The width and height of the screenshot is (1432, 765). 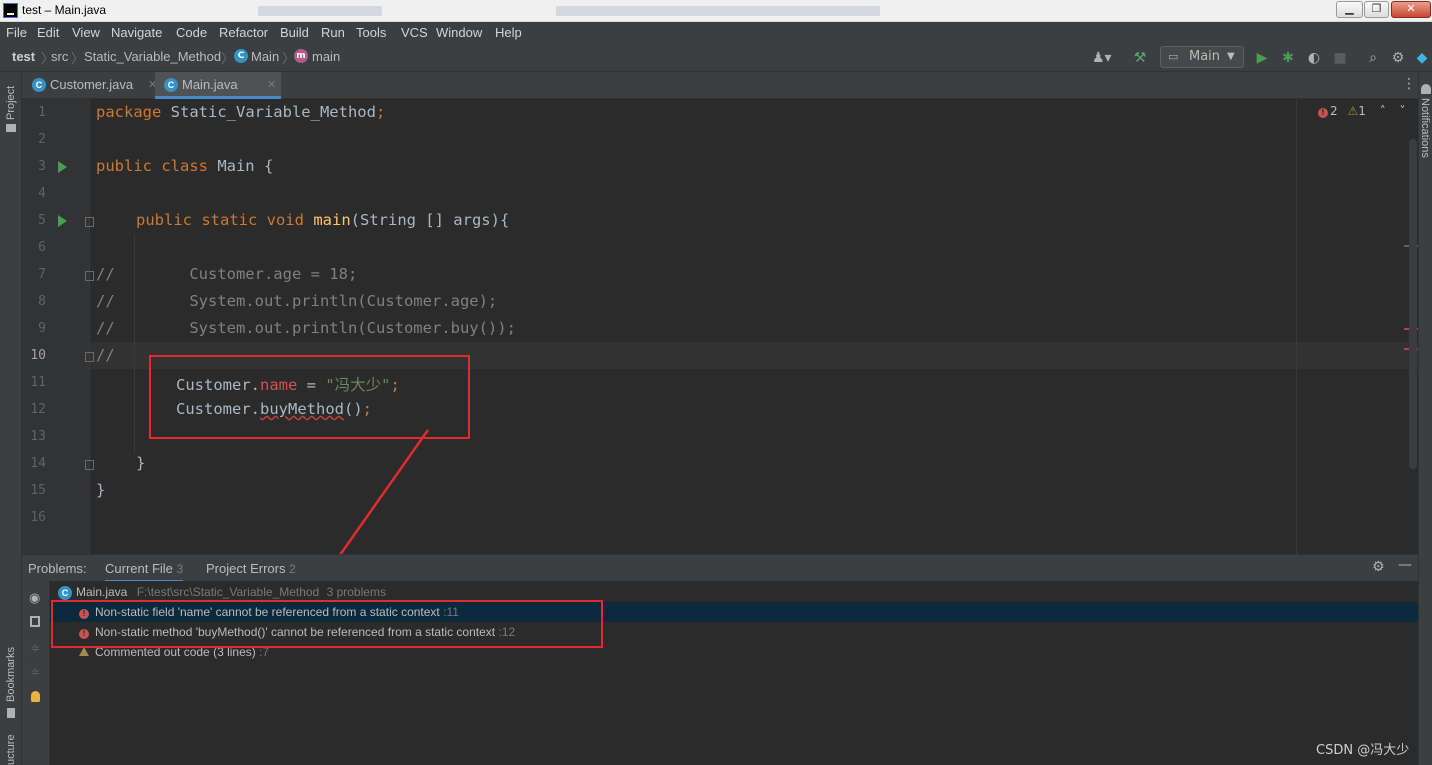 What do you see at coordinates (240, 166) in the screenshot?
I see `code-text: Main {` at bounding box center [240, 166].